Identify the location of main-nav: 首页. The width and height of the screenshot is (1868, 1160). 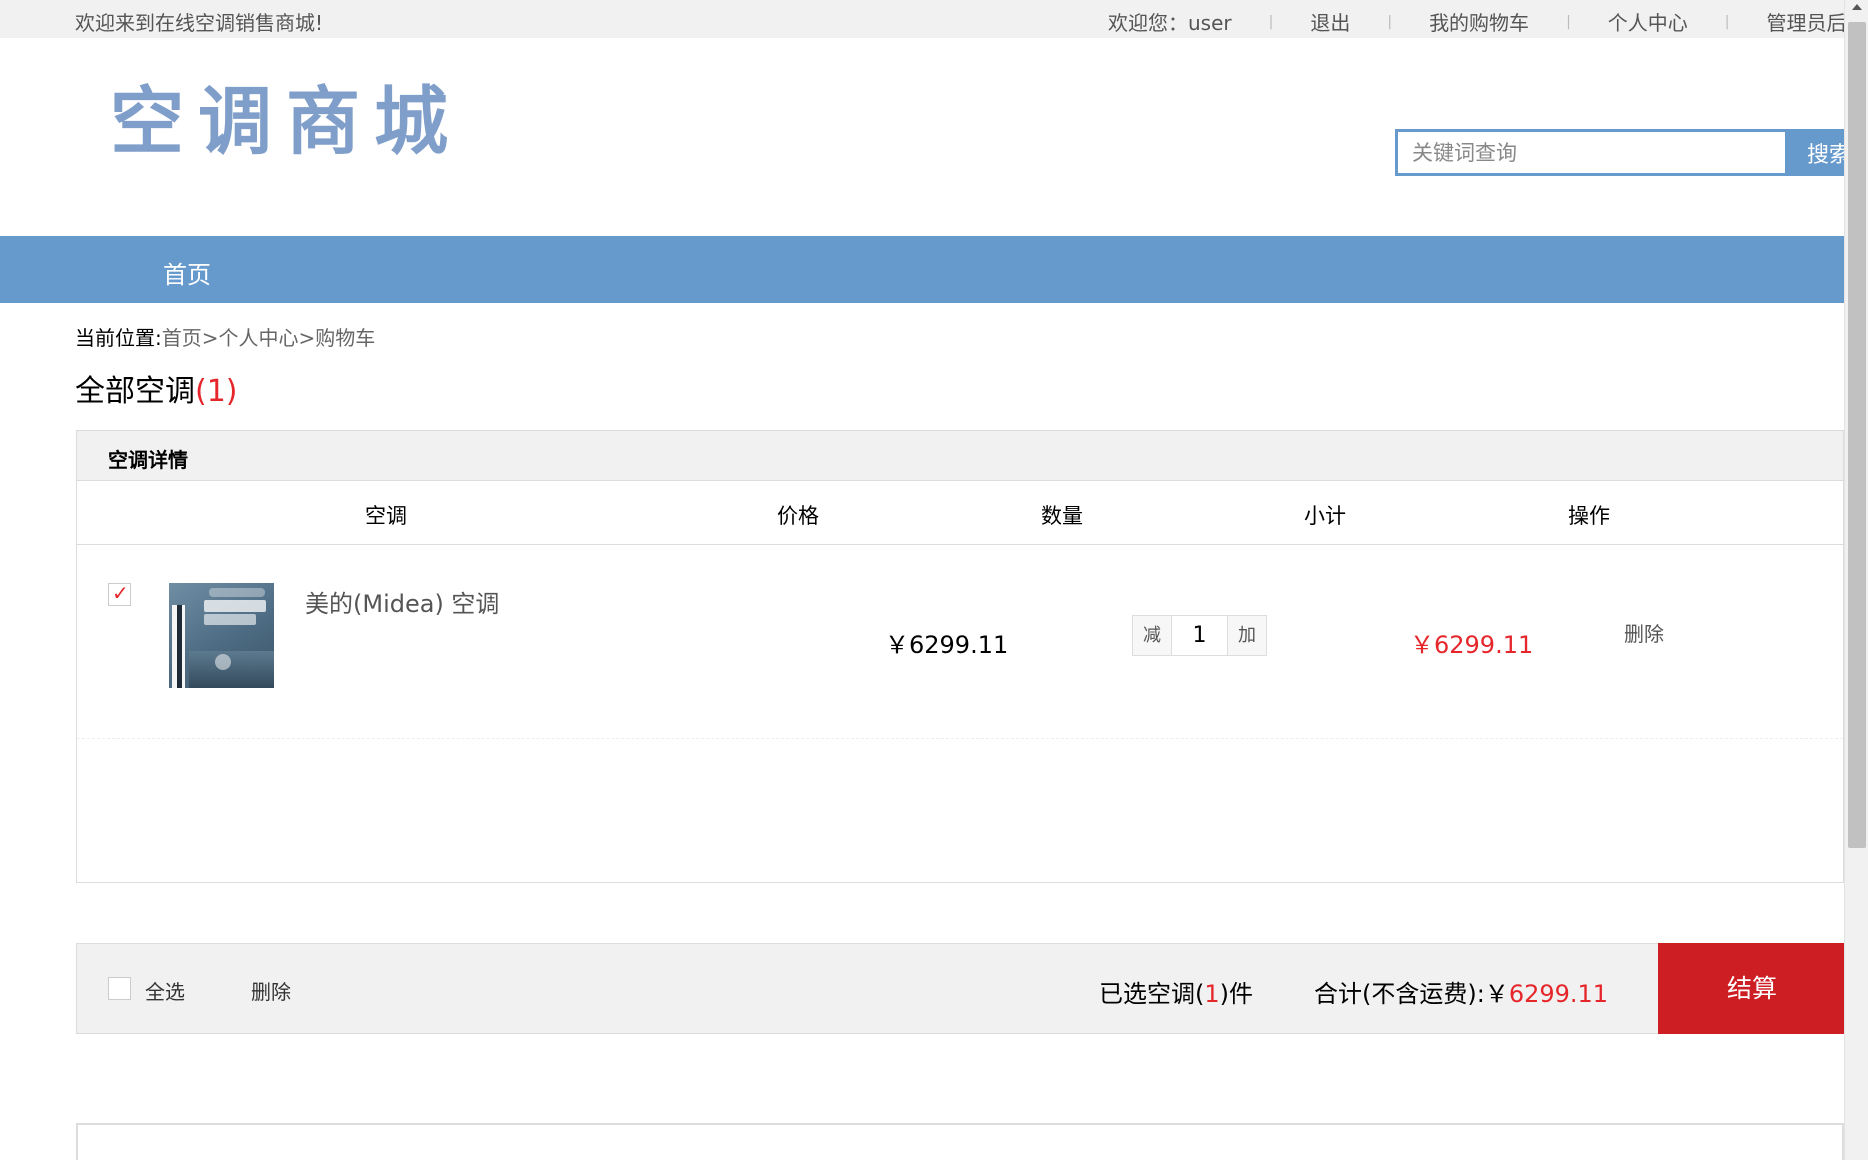
(922, 269).